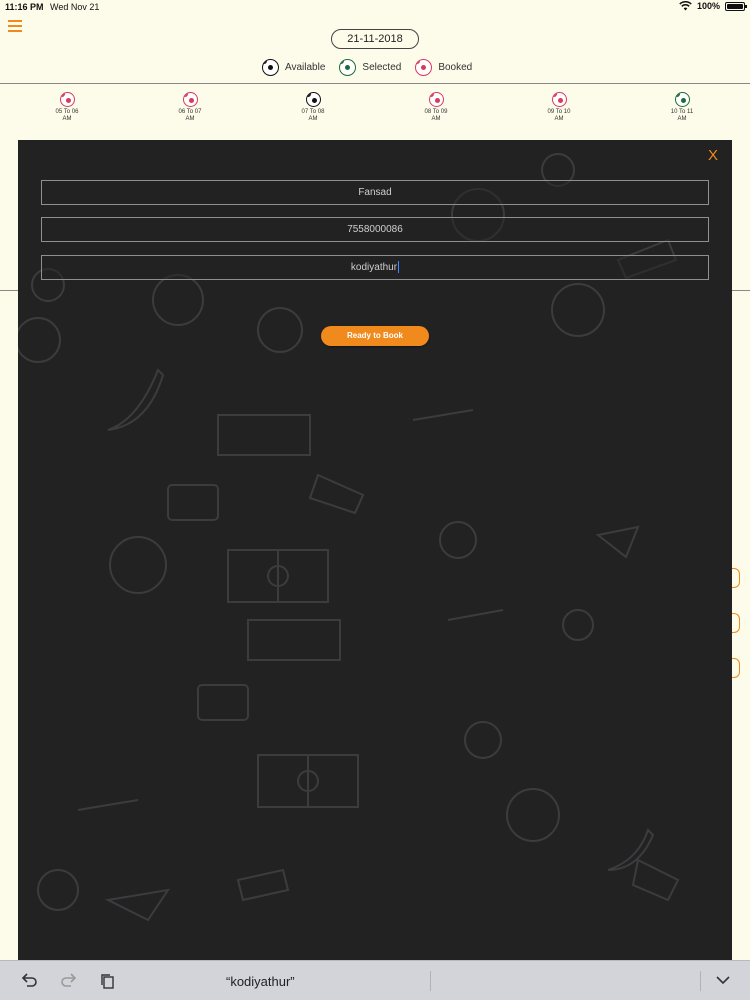 The width and height of the screenshot is (750, 1000). What do you see at coordinates (260, 981) in the screenshot?
I see `autocorrect-suggestion: “kodiyathur”` at bounding box center [260, 981].